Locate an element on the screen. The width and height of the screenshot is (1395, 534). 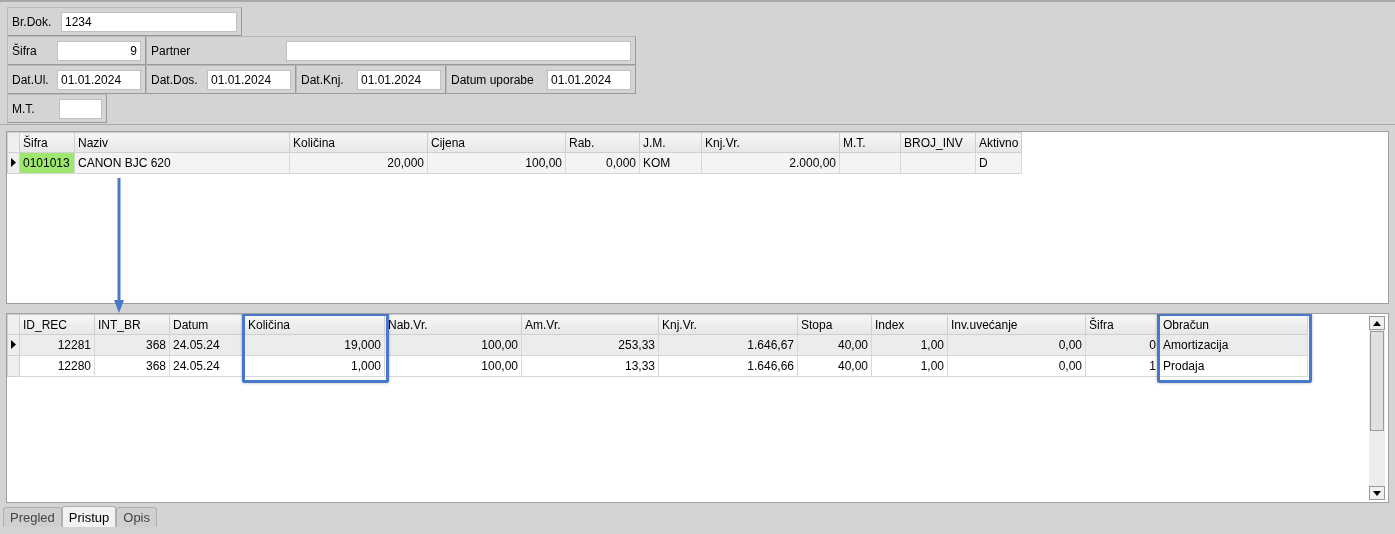
scroll-up-icon is located at coordinates (1377, 323).